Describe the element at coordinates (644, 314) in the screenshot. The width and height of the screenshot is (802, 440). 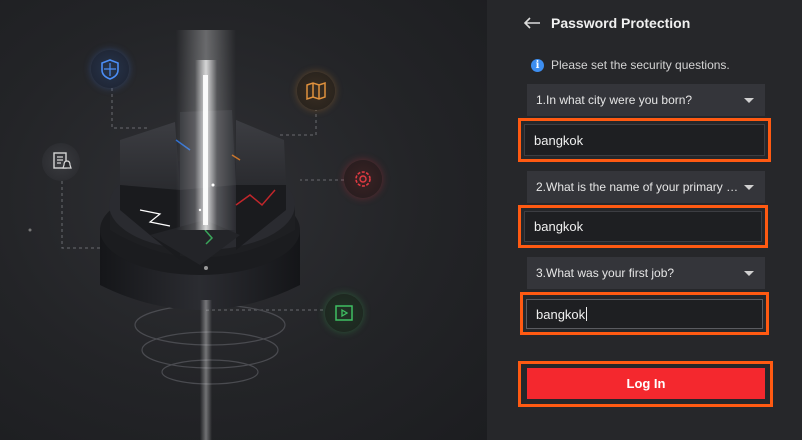
I see `answer-3-input: bangkok` at that location.